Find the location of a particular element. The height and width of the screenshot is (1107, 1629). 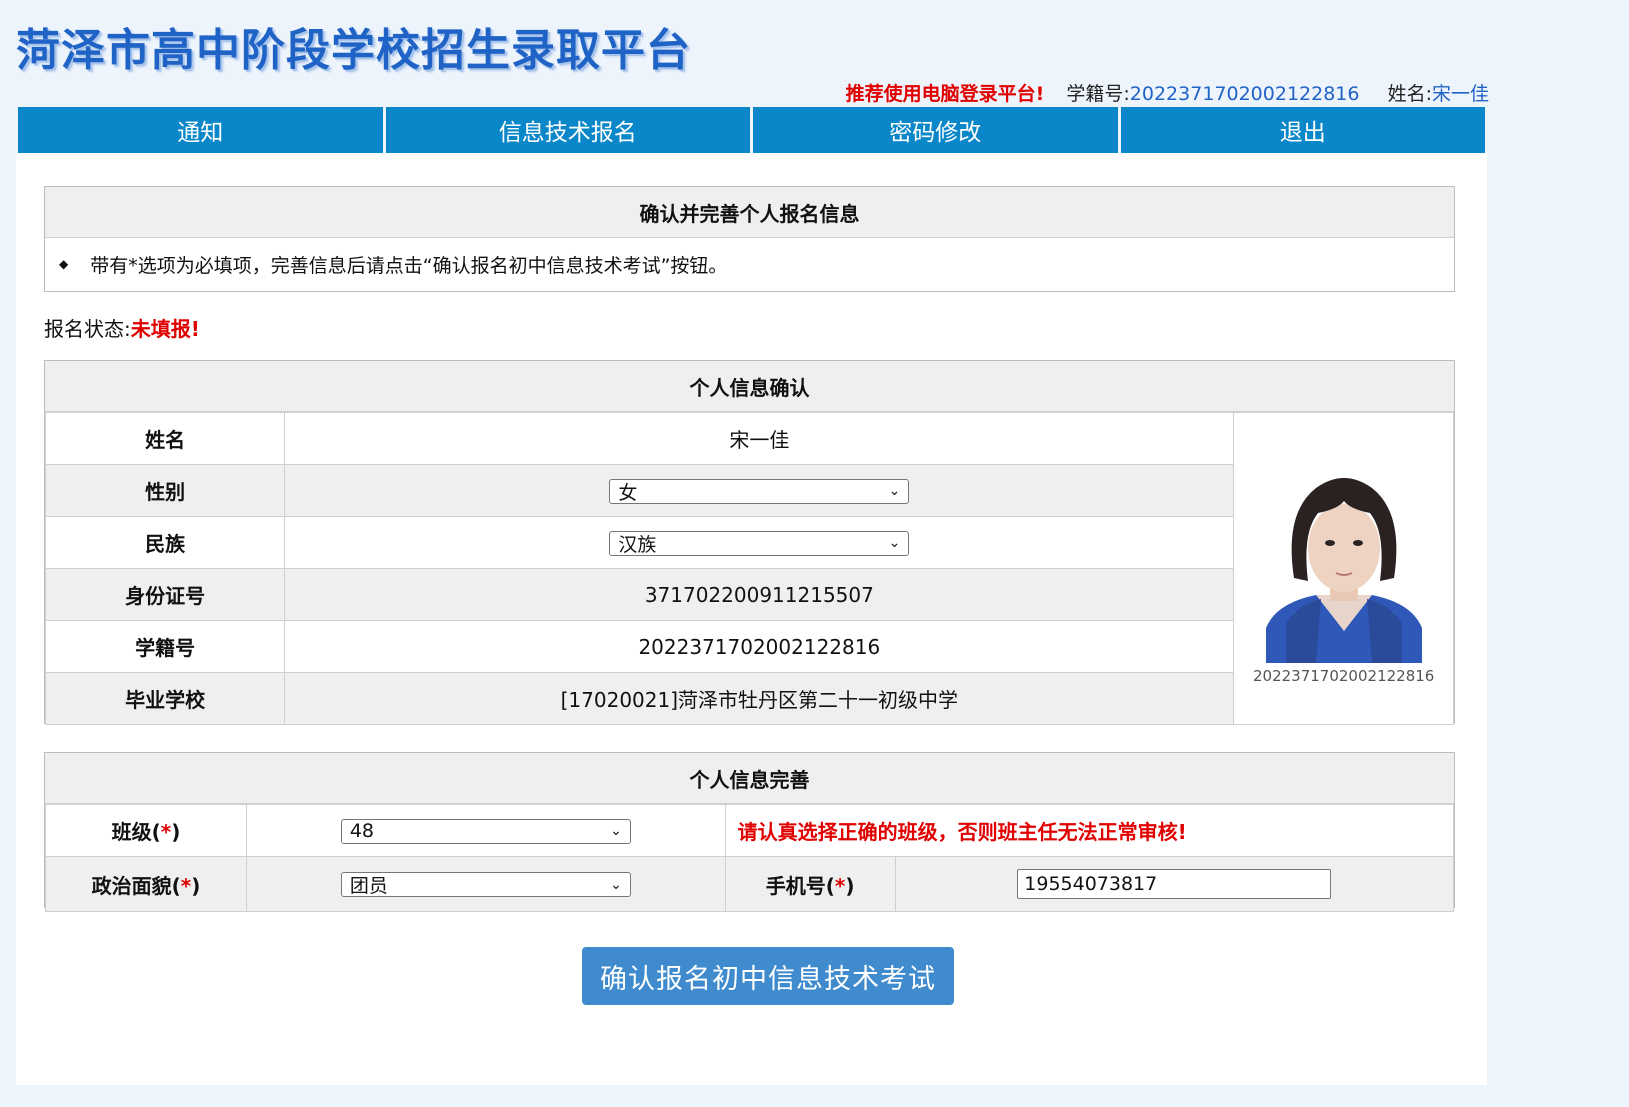

user-name-link: 宋一佳 is located at coordinates (1460, 94).